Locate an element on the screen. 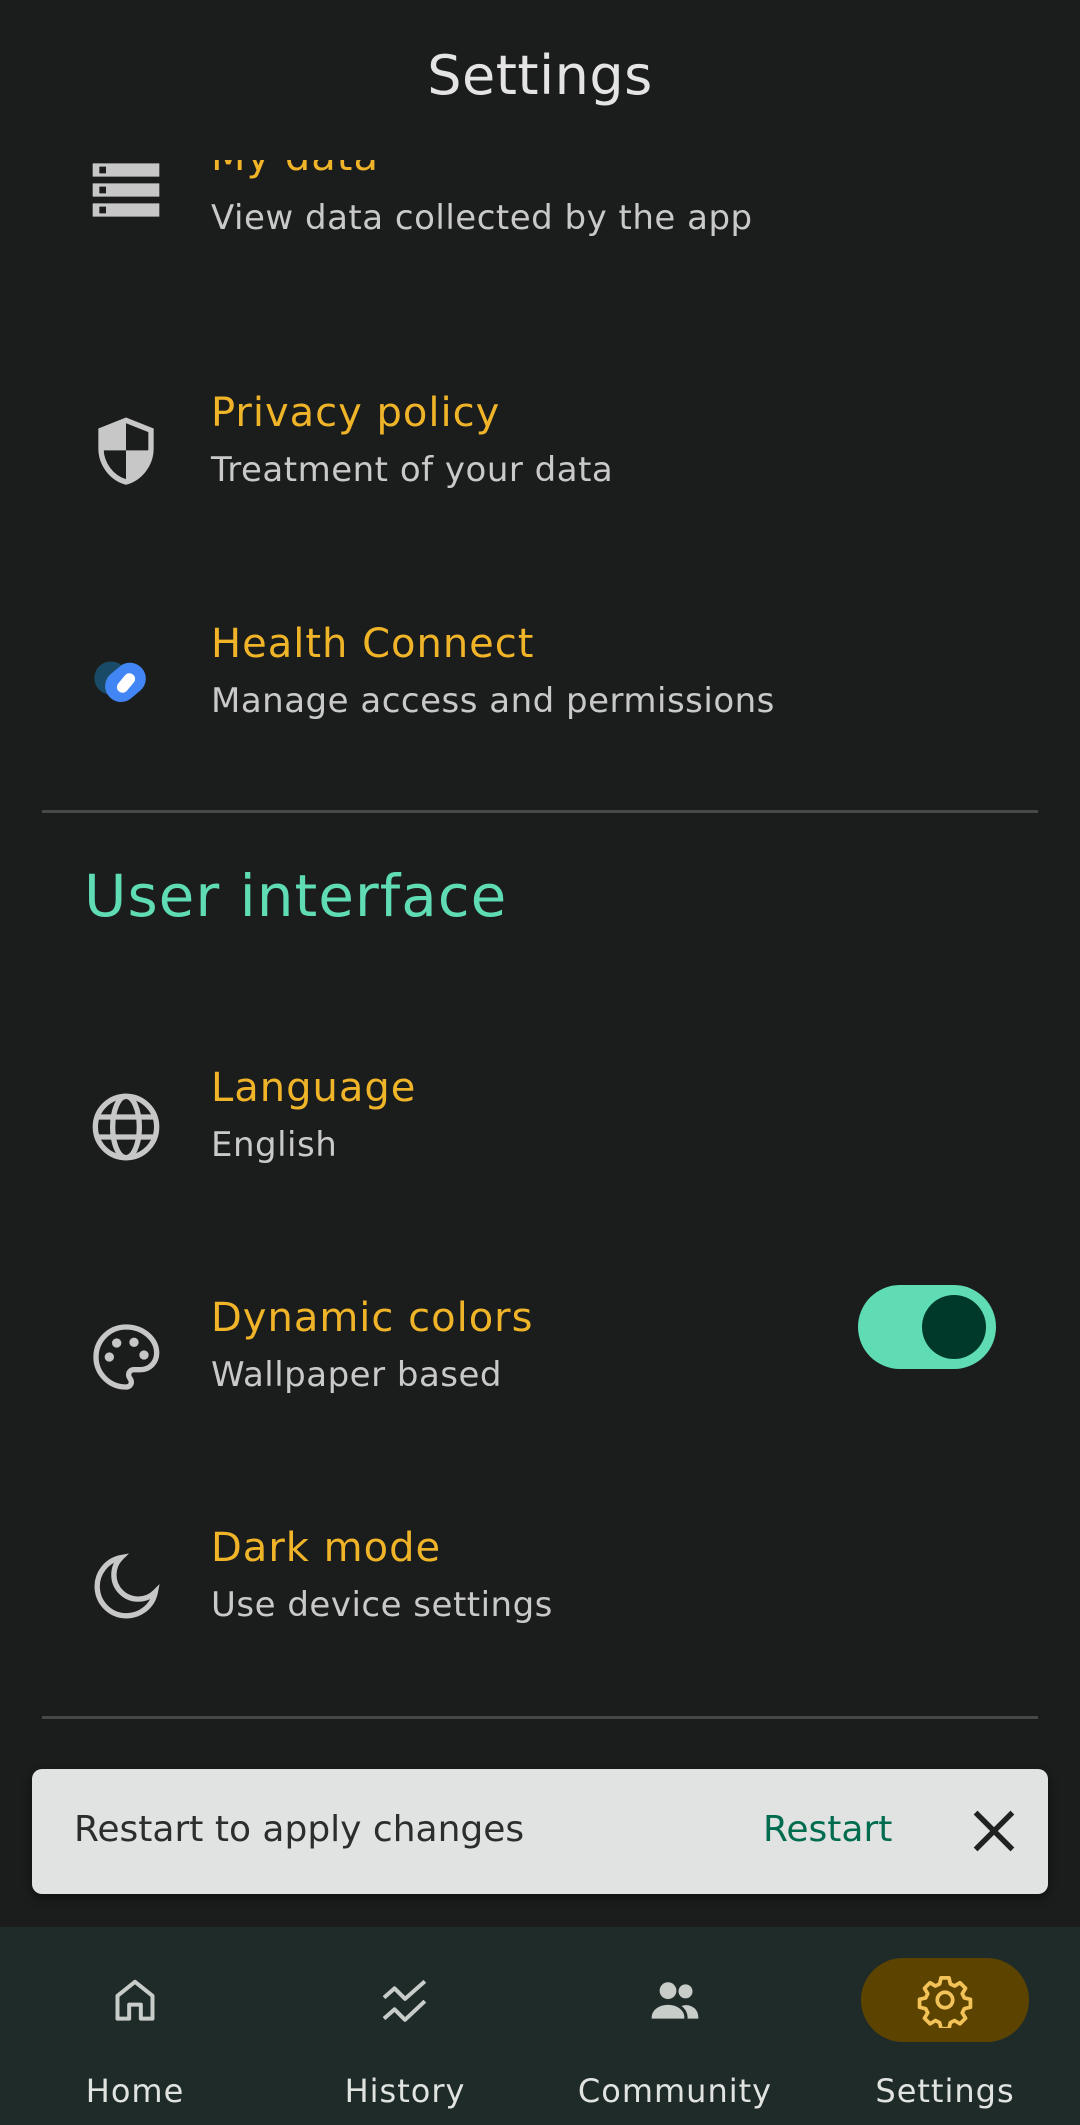 The height and width of the screenshot is (2125, 1080). storage-icon is located at coordinates (126, 190).